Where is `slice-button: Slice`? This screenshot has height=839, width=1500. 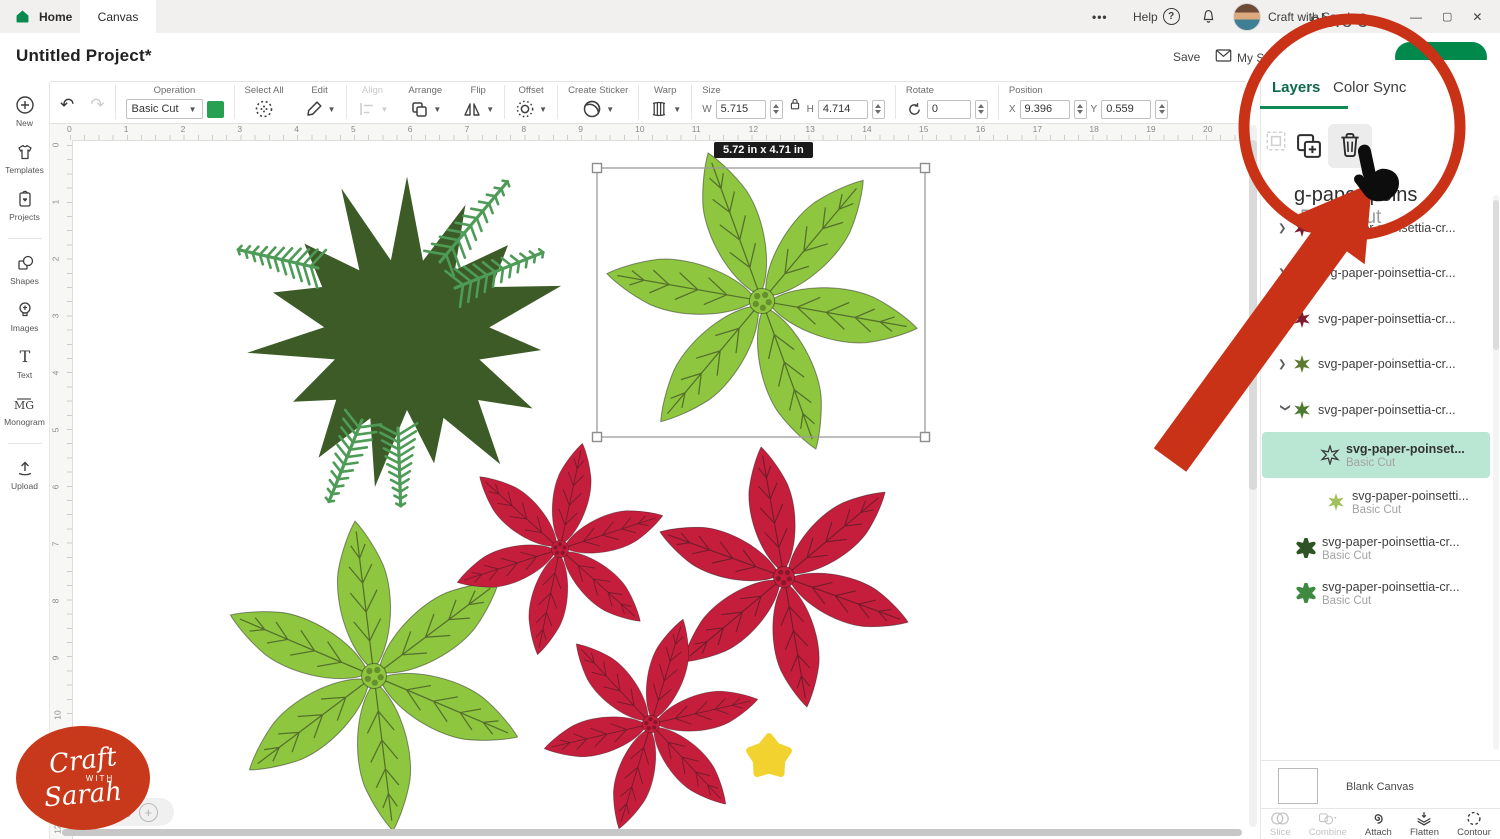 slice-button: Slice is located at coordinates (1280, 824).